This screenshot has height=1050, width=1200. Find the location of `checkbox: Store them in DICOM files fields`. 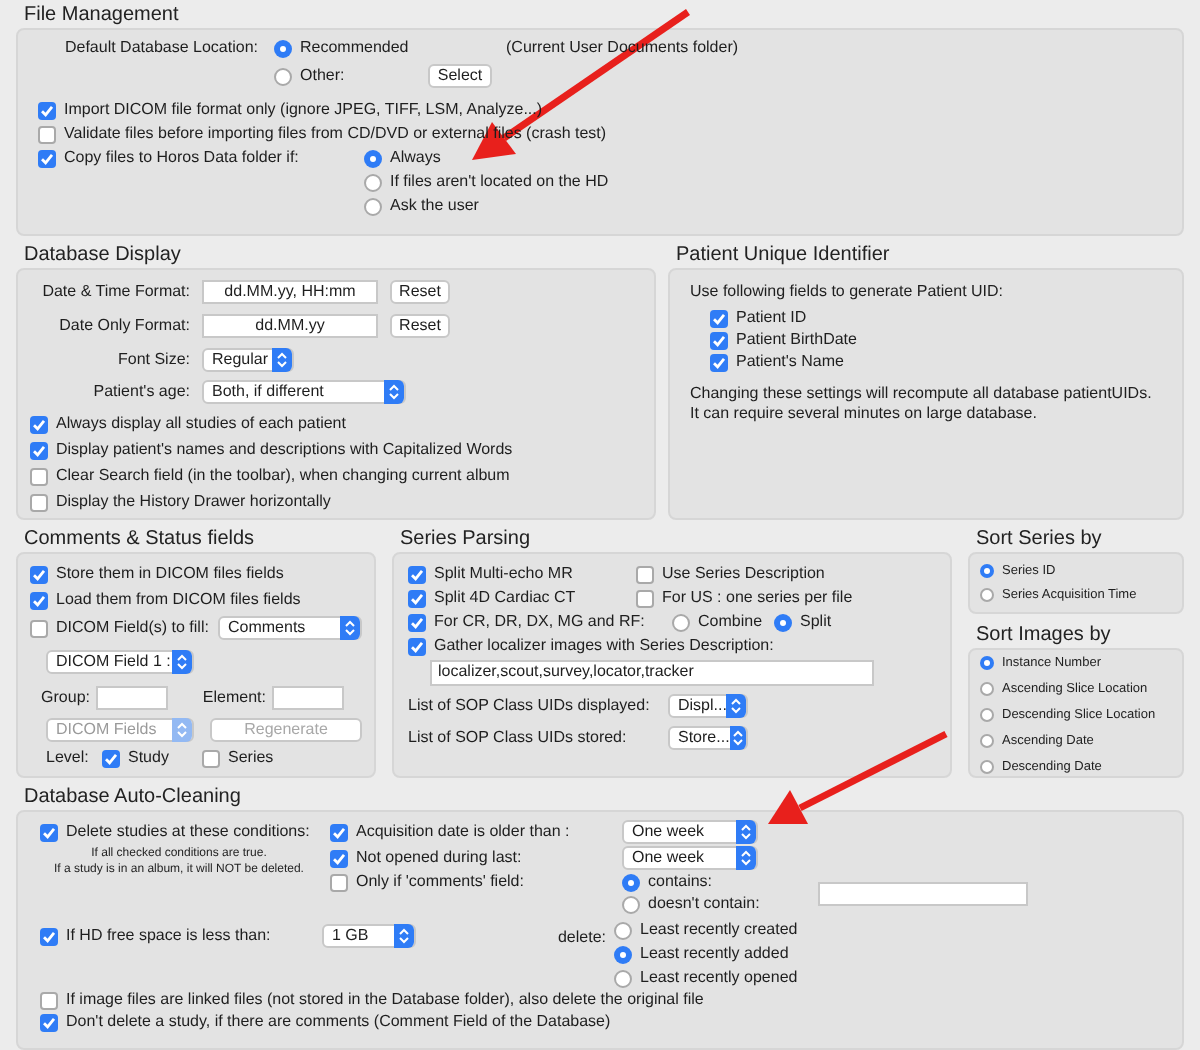

checkbox: Store them in DICOM files fields is located at coordinates (157, 574).